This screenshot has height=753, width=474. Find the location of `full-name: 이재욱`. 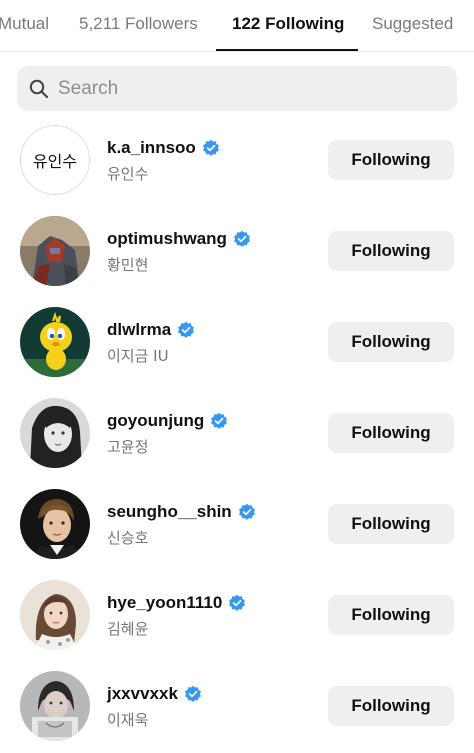

full-name: 이재욱 is located at coordinates (128, 720).